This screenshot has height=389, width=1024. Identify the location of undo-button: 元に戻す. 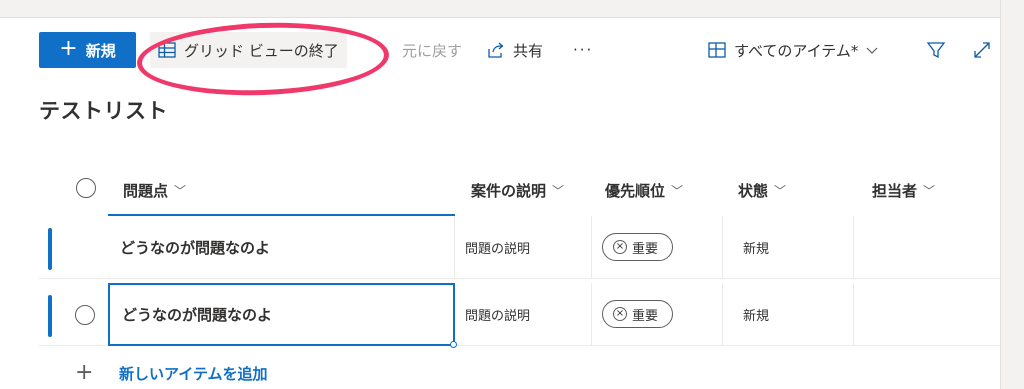
(425, 50).